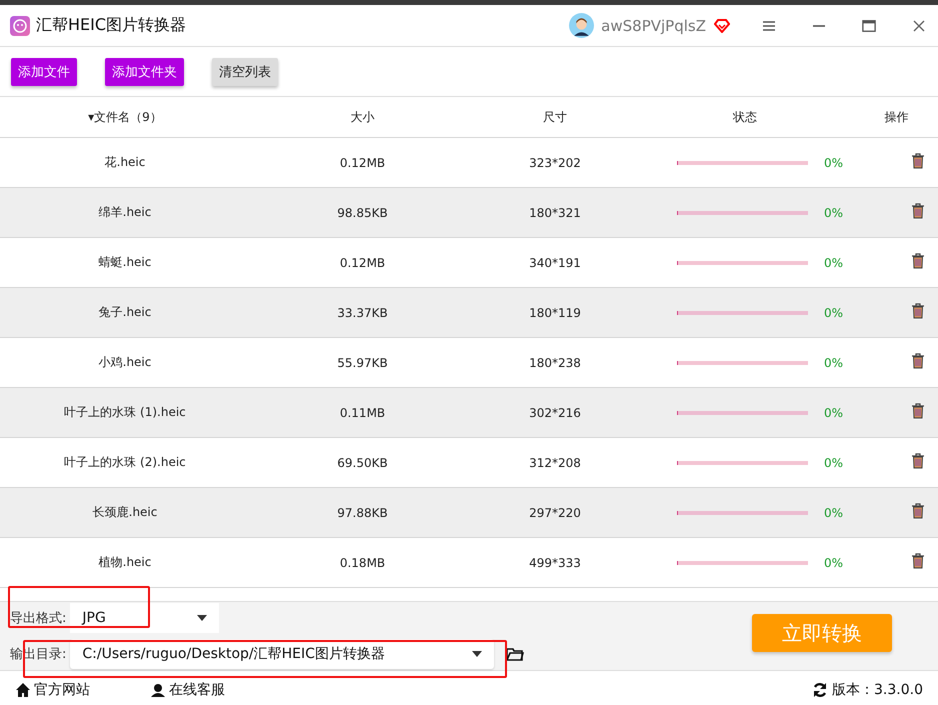  Describe the element at coordinates (125, 362) in the screenshot. I see `file-name: 小鸡.heic` at that location.